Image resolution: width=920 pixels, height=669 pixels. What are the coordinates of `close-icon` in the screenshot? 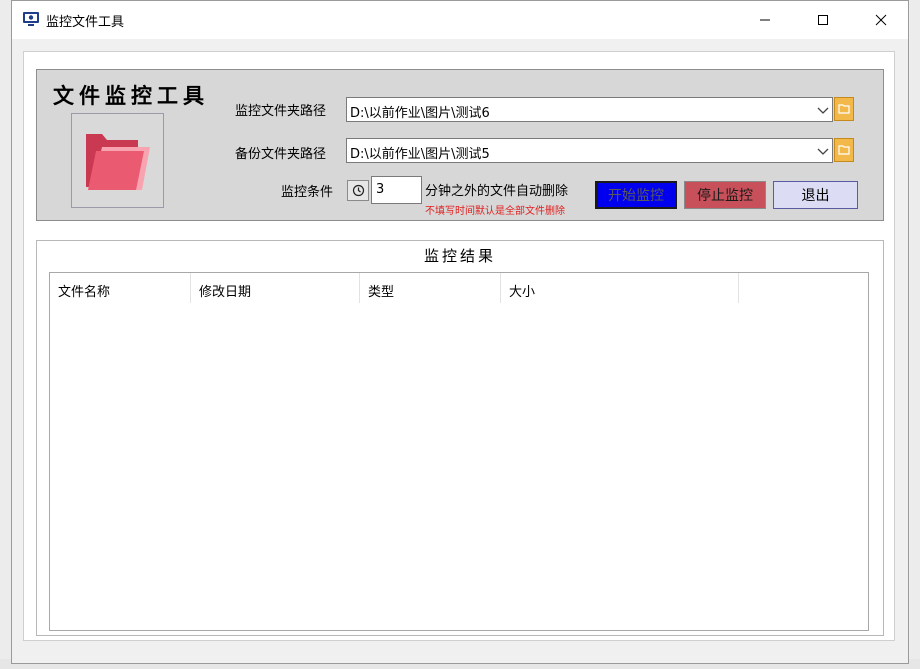 It's located at (881, 20).